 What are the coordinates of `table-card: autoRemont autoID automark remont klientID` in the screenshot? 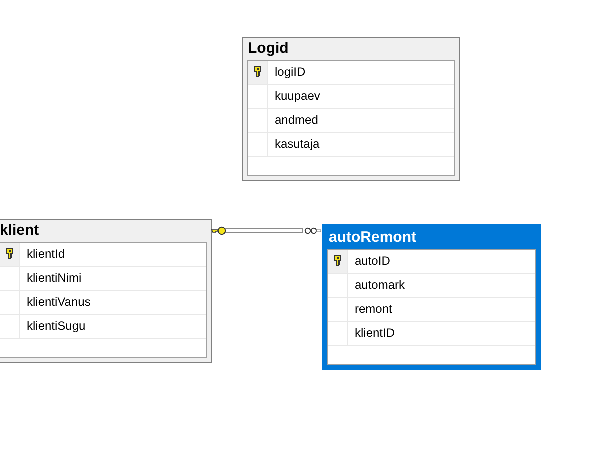 It's located at (431, 297).